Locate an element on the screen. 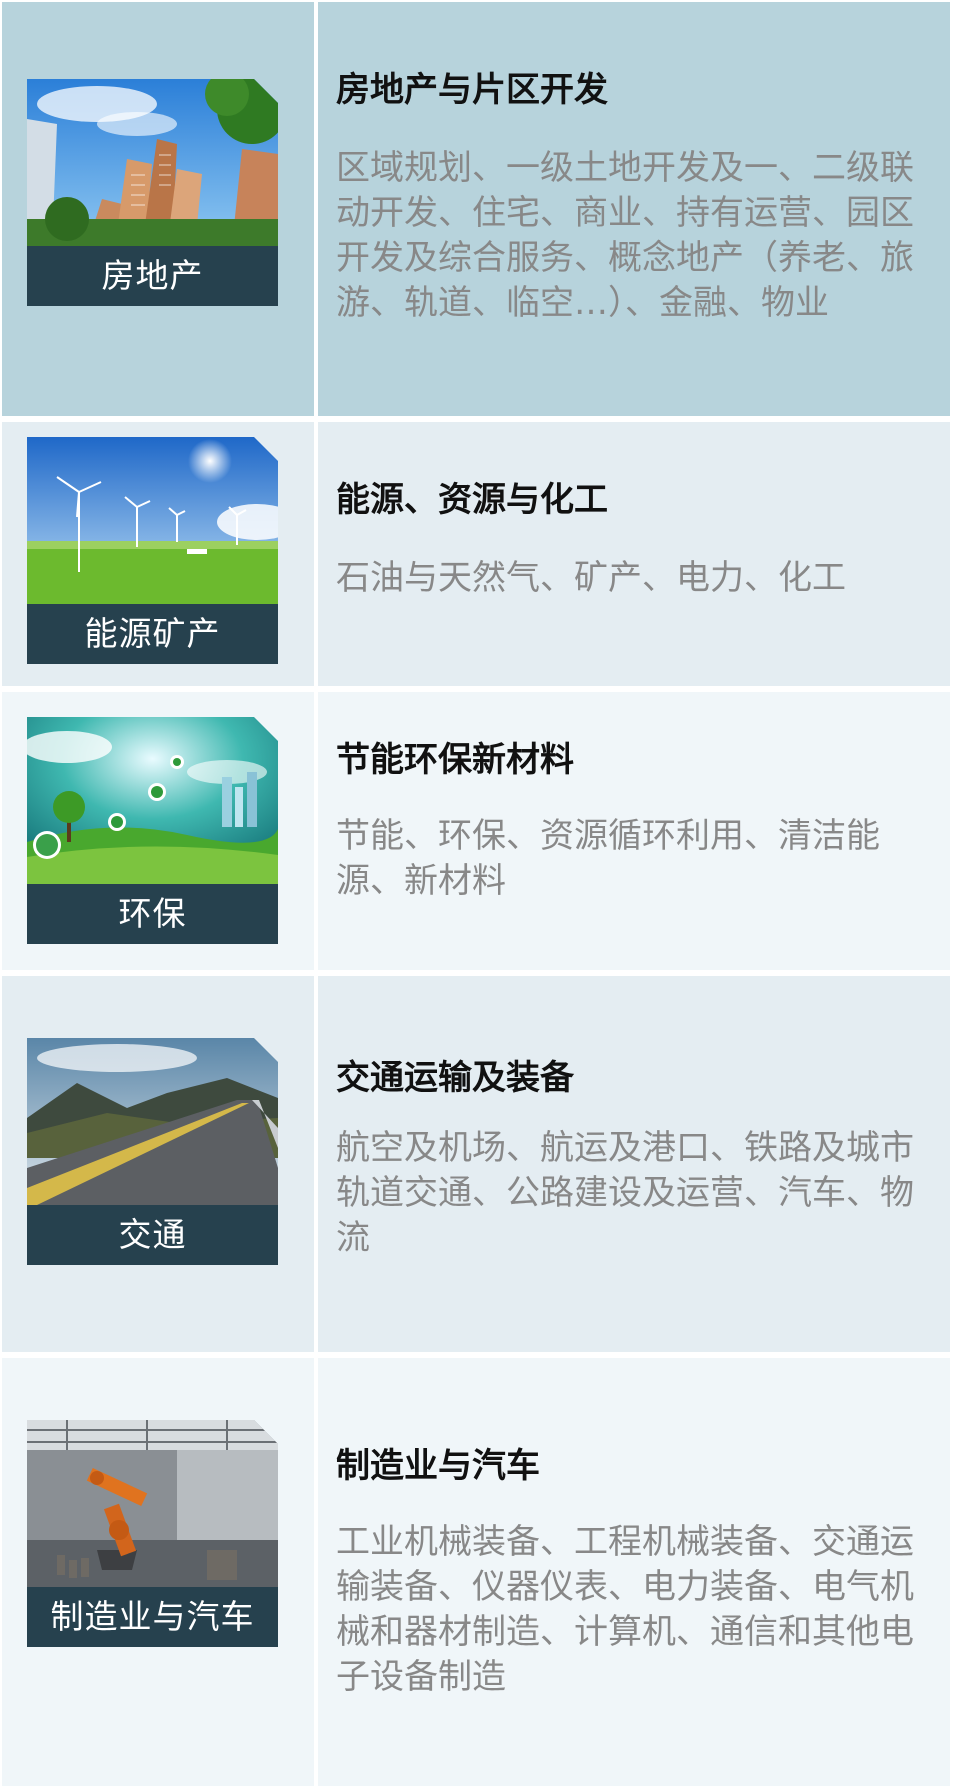 The image size is (954, 1786). sector-image-cell: 环保 is located at coordinates (158, 831).